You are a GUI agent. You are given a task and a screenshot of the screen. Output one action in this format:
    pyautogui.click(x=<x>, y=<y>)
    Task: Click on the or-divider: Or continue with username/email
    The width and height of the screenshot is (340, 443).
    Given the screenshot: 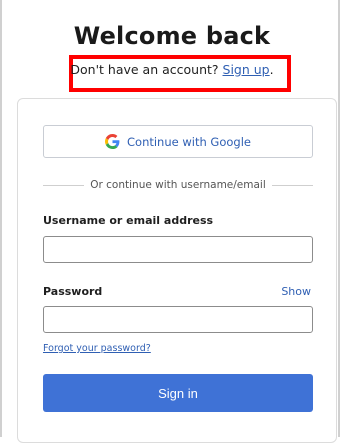 What is the action you would take?
    pyautogui.click(x=178, y=185)
    